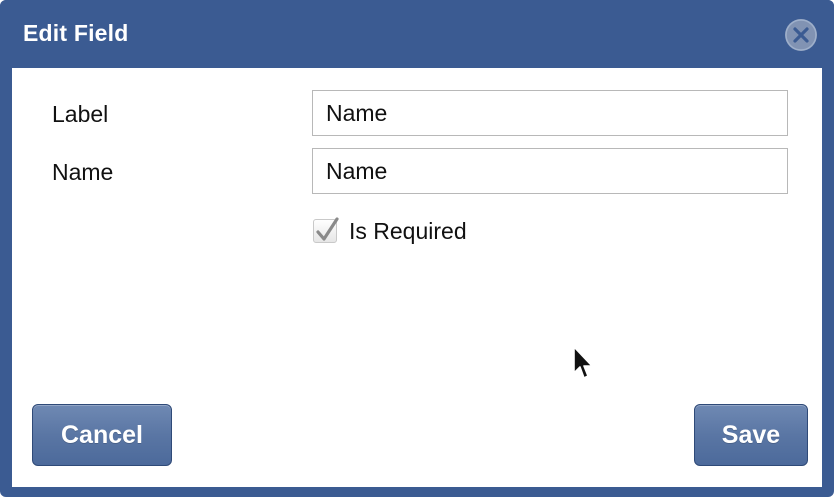 The image size is (834, 497). I want to click on close-button, so click(801, 35).